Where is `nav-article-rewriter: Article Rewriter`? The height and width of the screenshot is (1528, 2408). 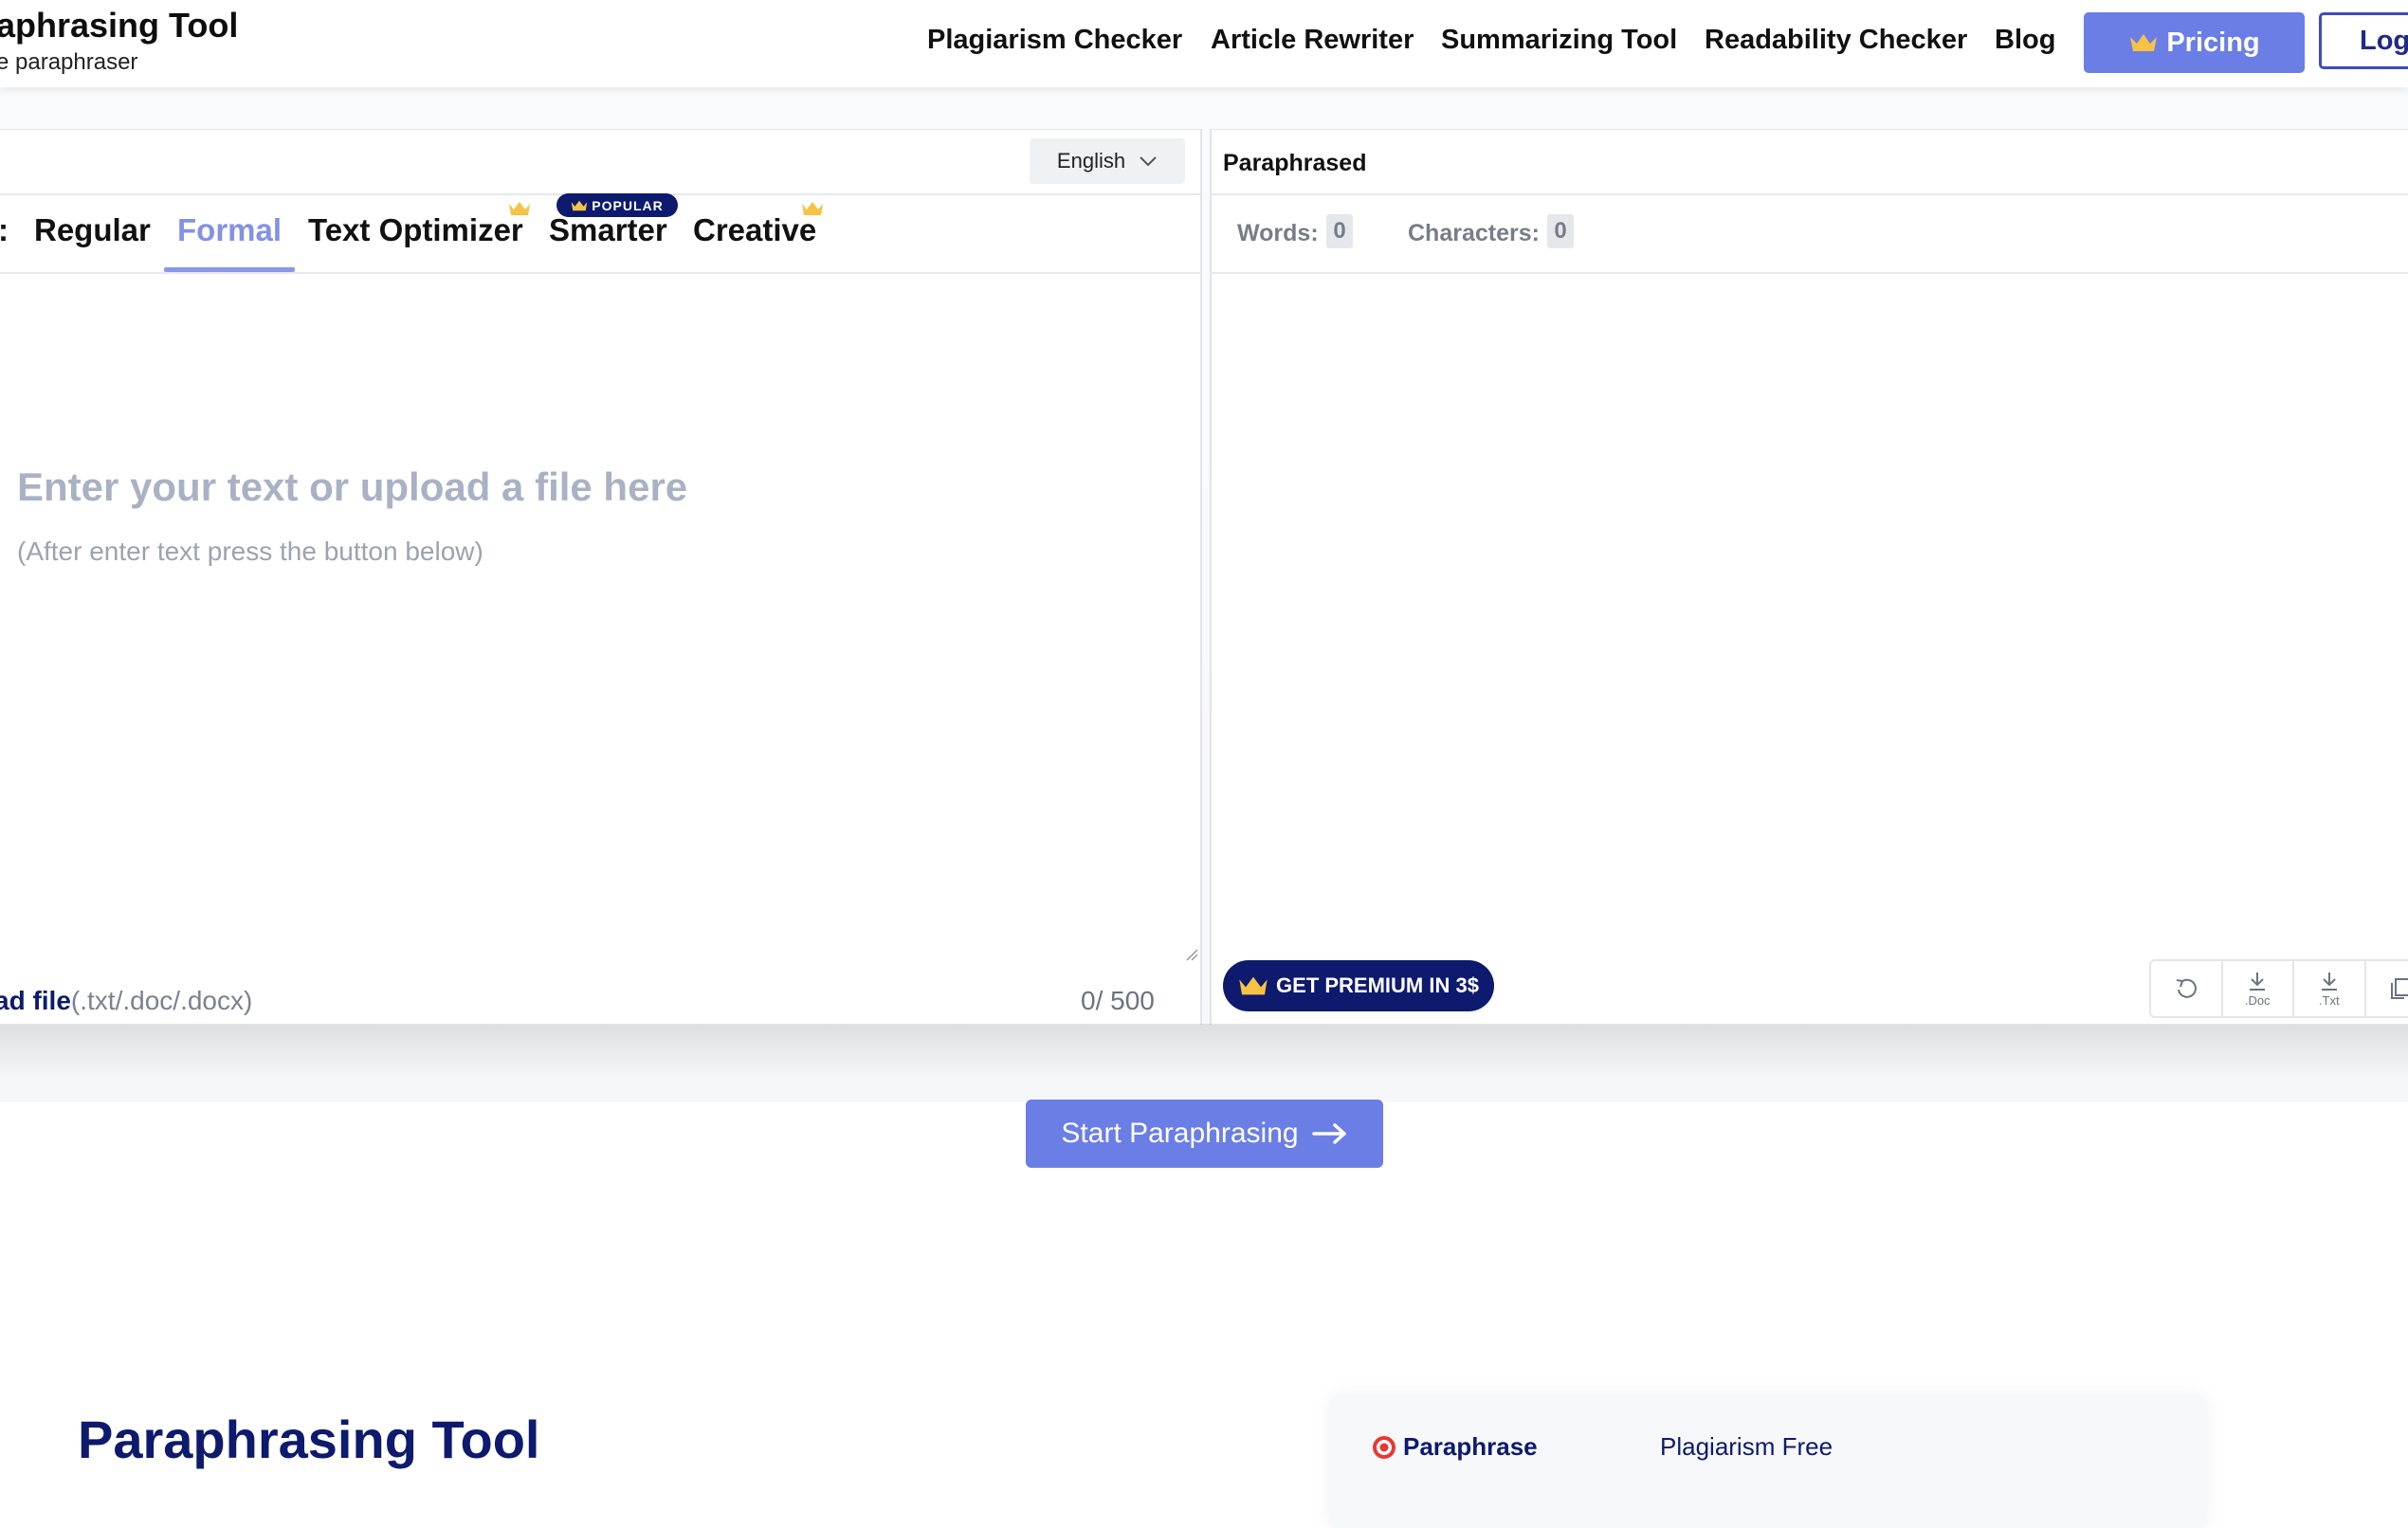 nav-article-rewriter: Article Rewriter is located at coordinates (1312, 40).